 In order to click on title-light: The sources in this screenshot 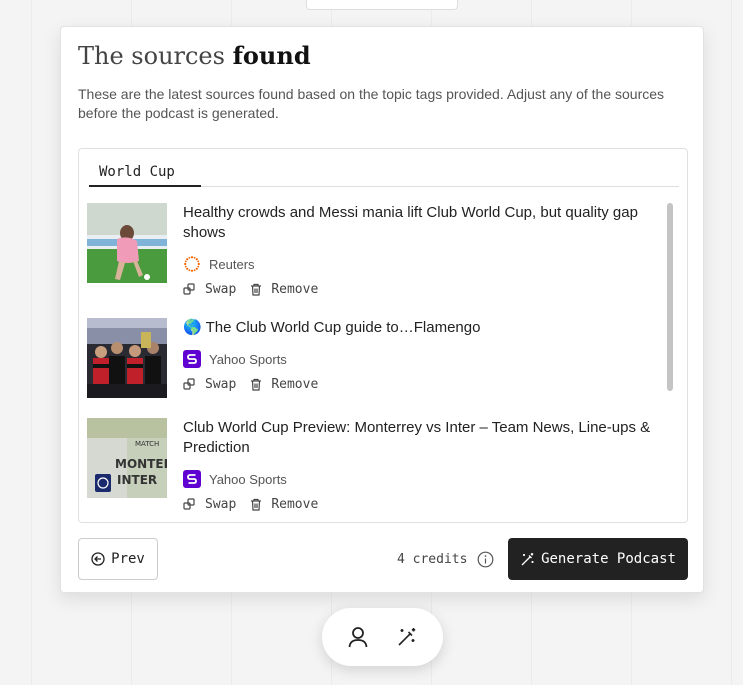, I will do `click(155, 56)`.